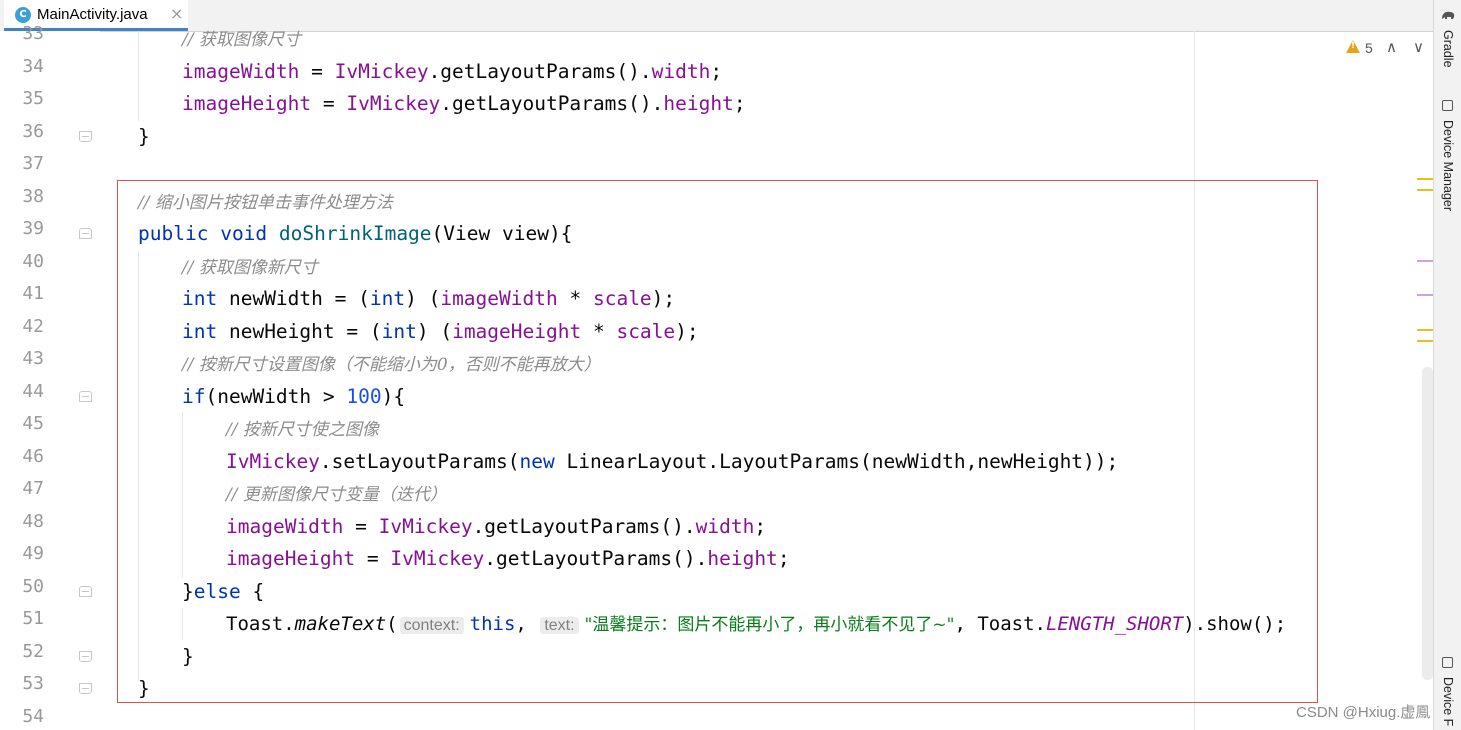 Image resolution: width=1461 pixels, height=730 pixels. I want to click on code-line-33: // 获取图像尺寸, so click(241, 40).